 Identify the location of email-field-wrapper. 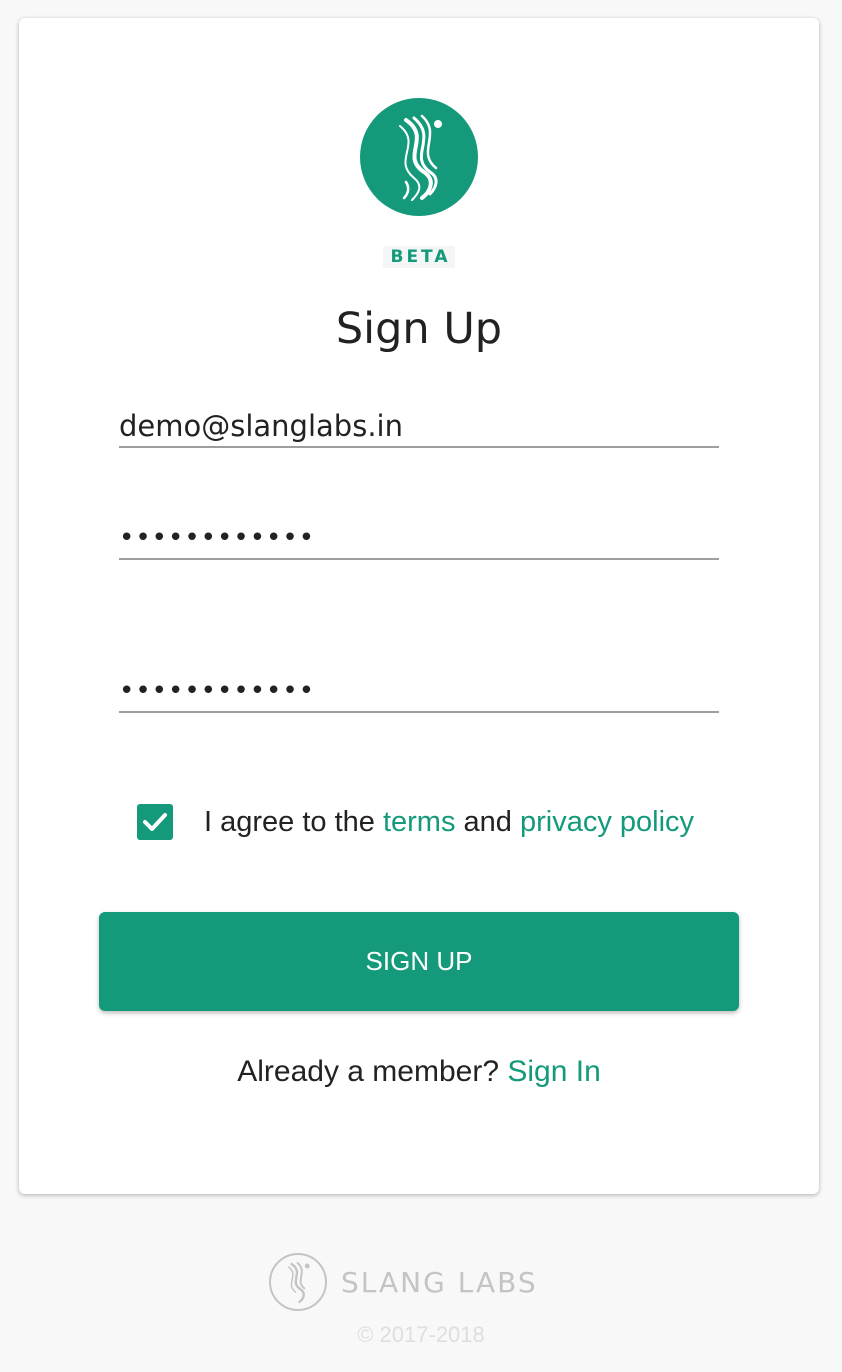
(419, 427).